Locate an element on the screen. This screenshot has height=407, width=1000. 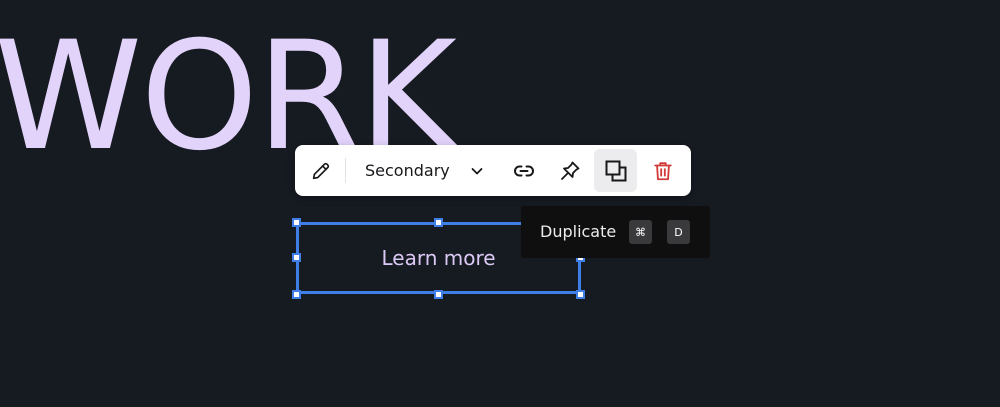
pin-button is located at coordinates (570, 170).